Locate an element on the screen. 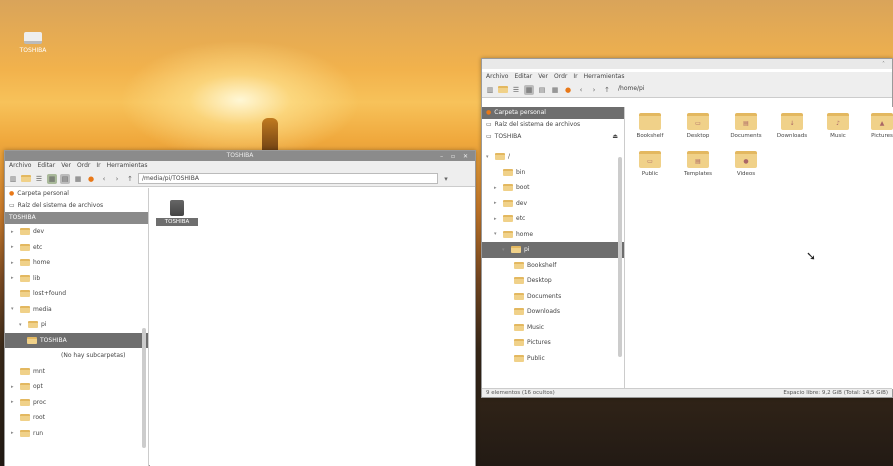  desktop-icon-label: TOSHIBA is located at coordinates (33, 50).